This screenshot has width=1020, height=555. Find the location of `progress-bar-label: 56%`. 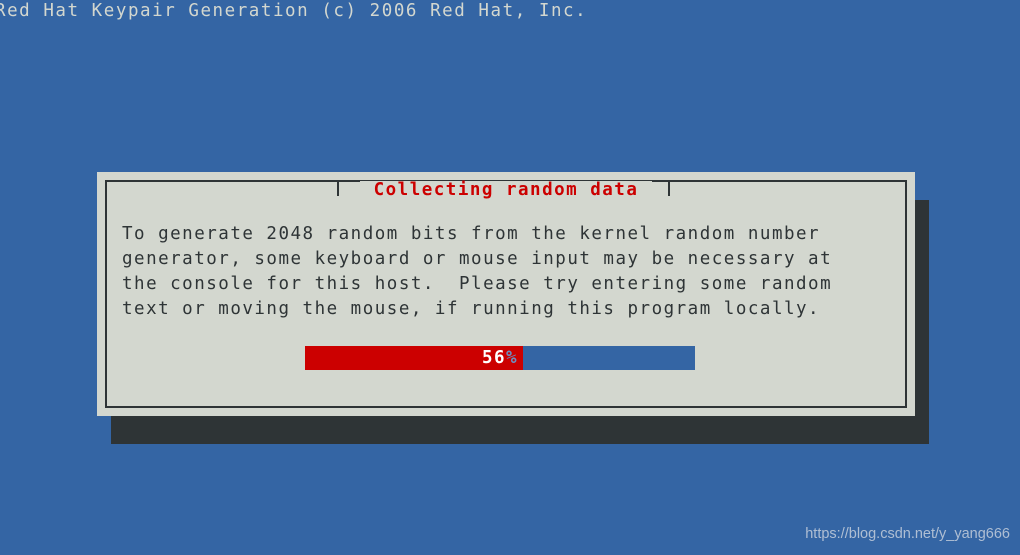

progress-bar-label: 56% is located at coordinates (500, 358).